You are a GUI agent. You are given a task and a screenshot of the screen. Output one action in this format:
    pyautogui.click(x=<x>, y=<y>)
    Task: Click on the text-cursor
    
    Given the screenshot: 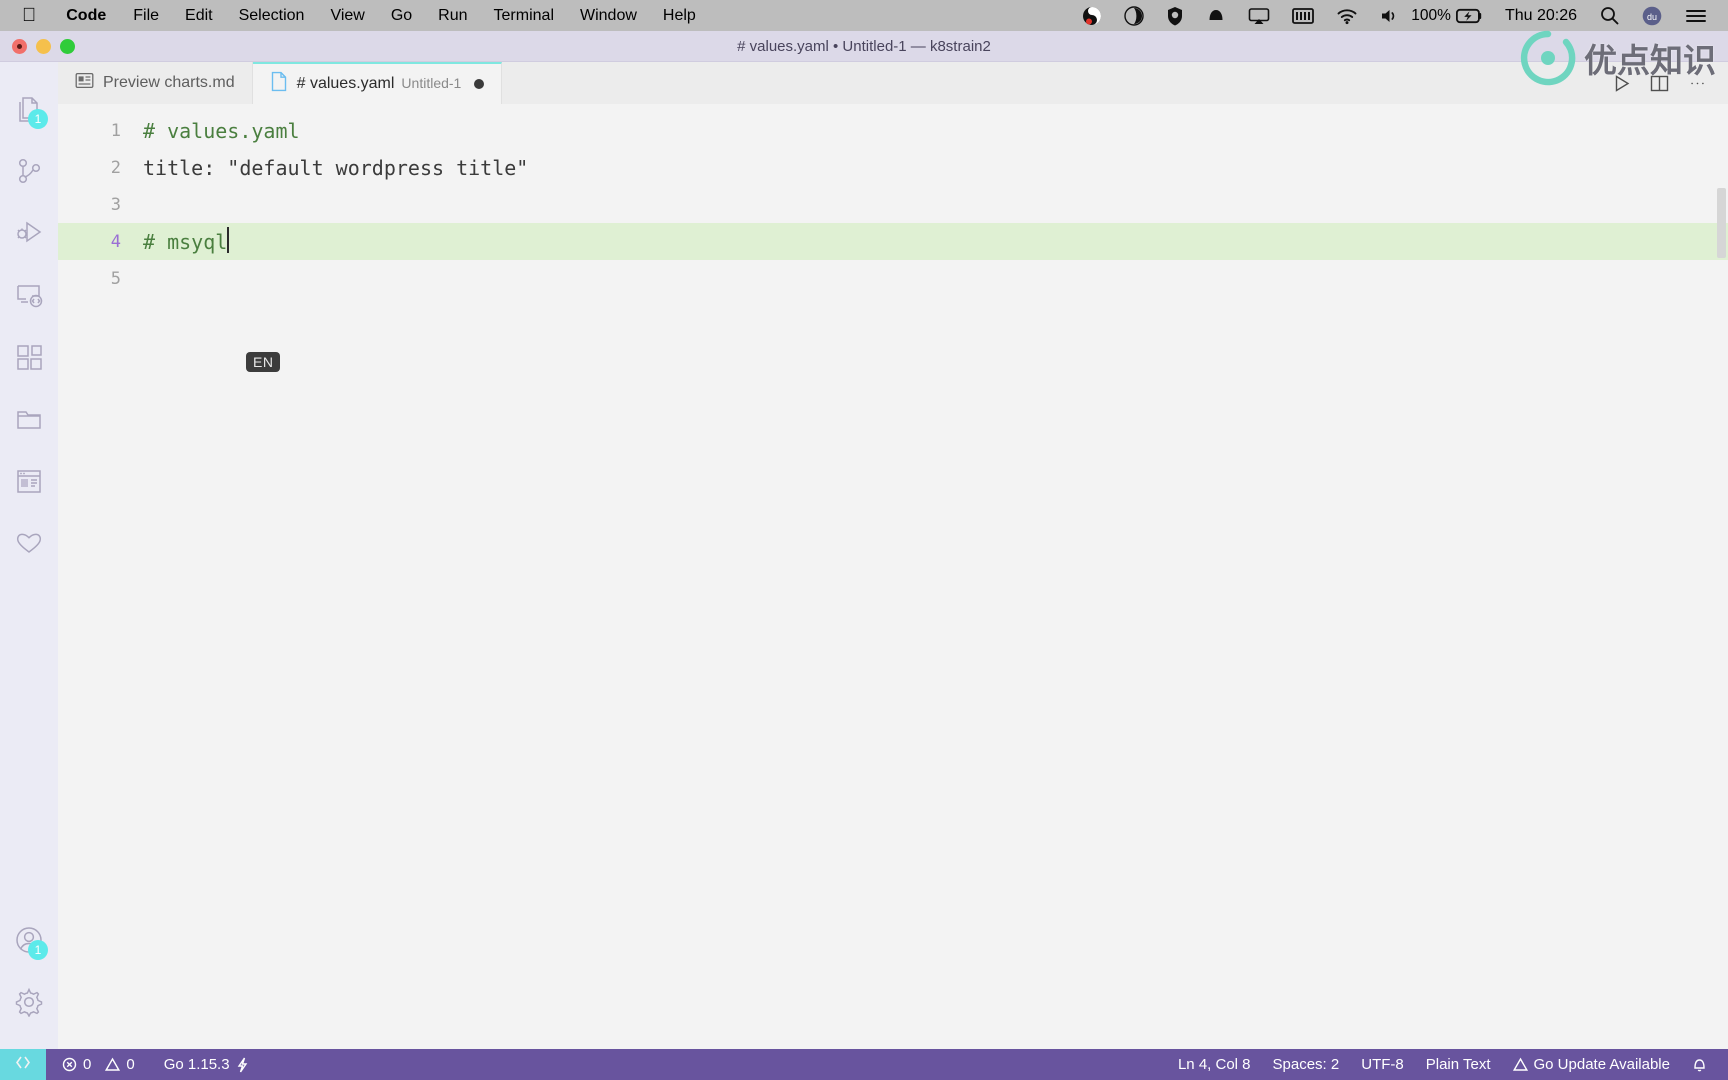 What is the action you would take?
    pyautogui.click(x=228, y=239)
    